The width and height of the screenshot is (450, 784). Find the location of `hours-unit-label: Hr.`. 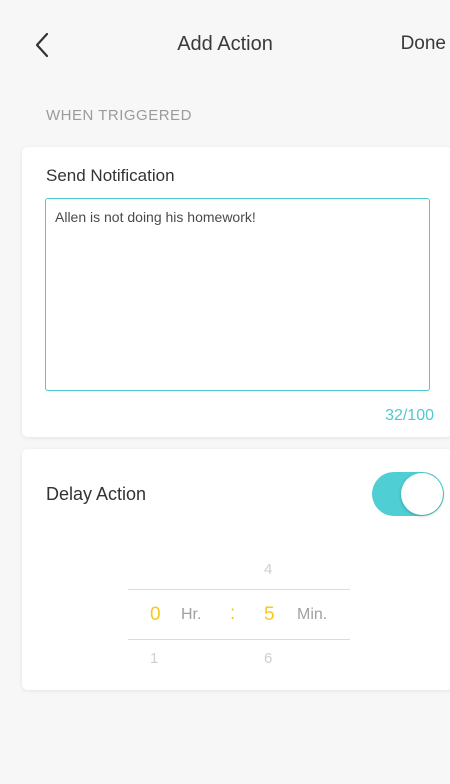

hours-unit-label: Hr. is located at coordinates (191, 614).